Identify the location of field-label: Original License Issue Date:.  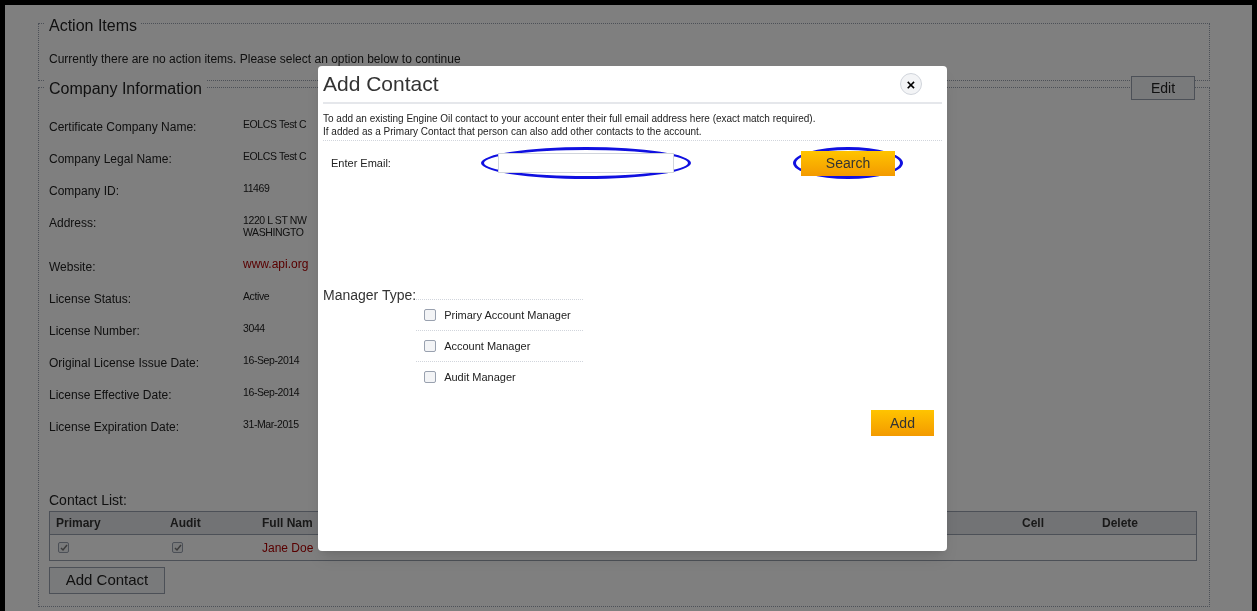
(125, 363).